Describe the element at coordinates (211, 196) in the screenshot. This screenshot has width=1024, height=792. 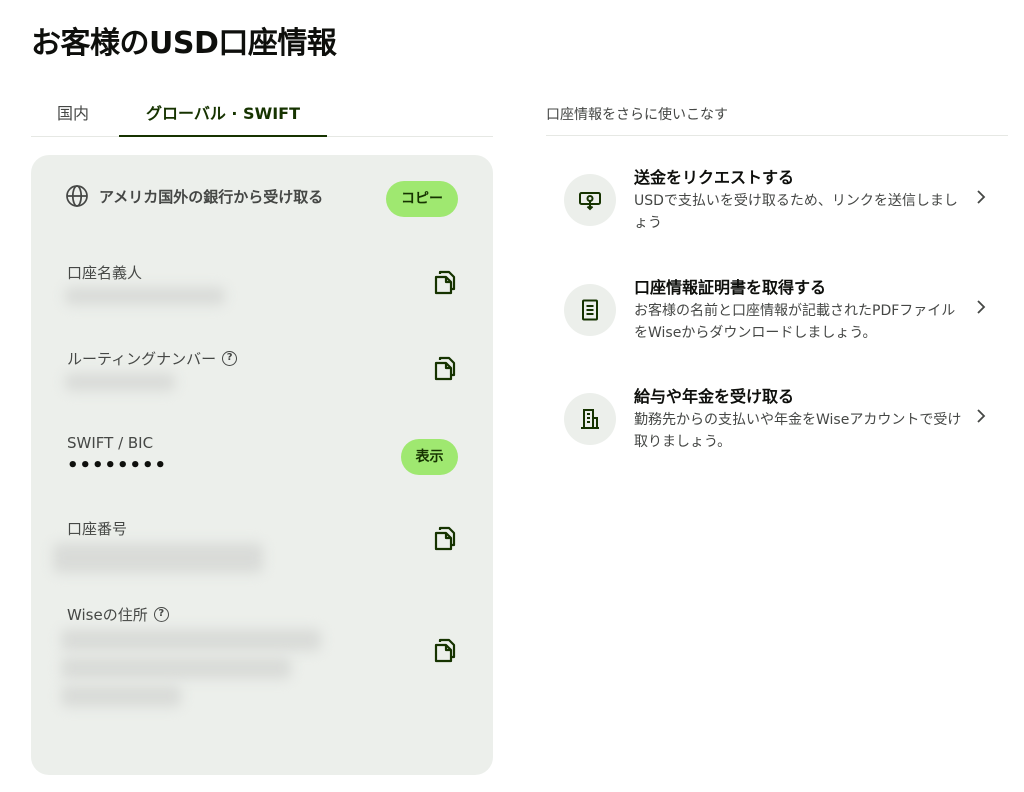
I see `card-header-label: アメリカ国外の銀行から受け取る` at that location.